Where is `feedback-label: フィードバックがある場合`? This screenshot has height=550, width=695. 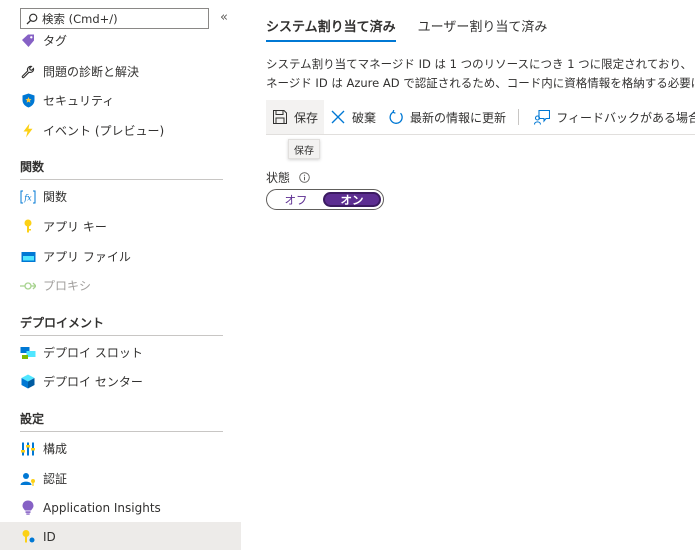
feedback-label: フィードバックがある場合 is located at coordinates (625, 117).